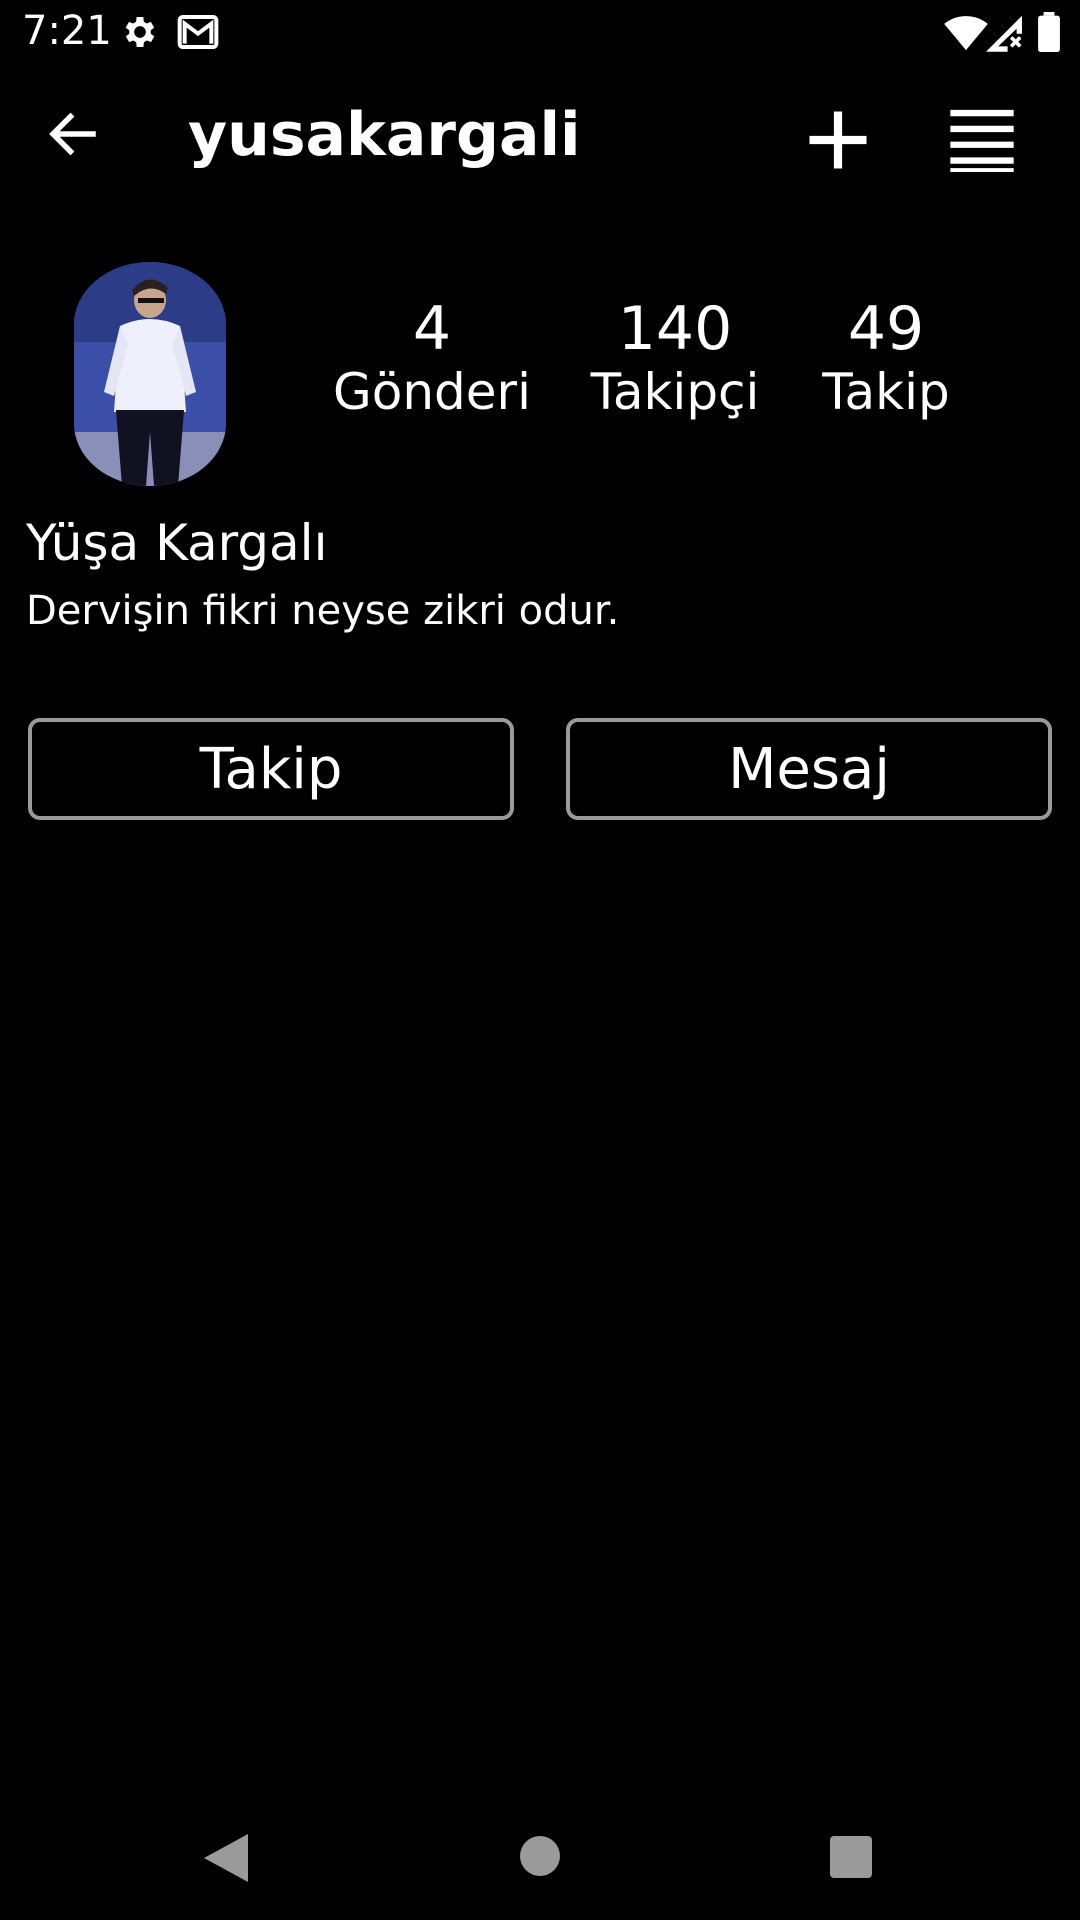 The image size is (1080, 1920). Describe the element at coordinates (323, 611) in the screenshot. I see `profile-bio: Dervişin fikri neyse zikri odur.` at that location.